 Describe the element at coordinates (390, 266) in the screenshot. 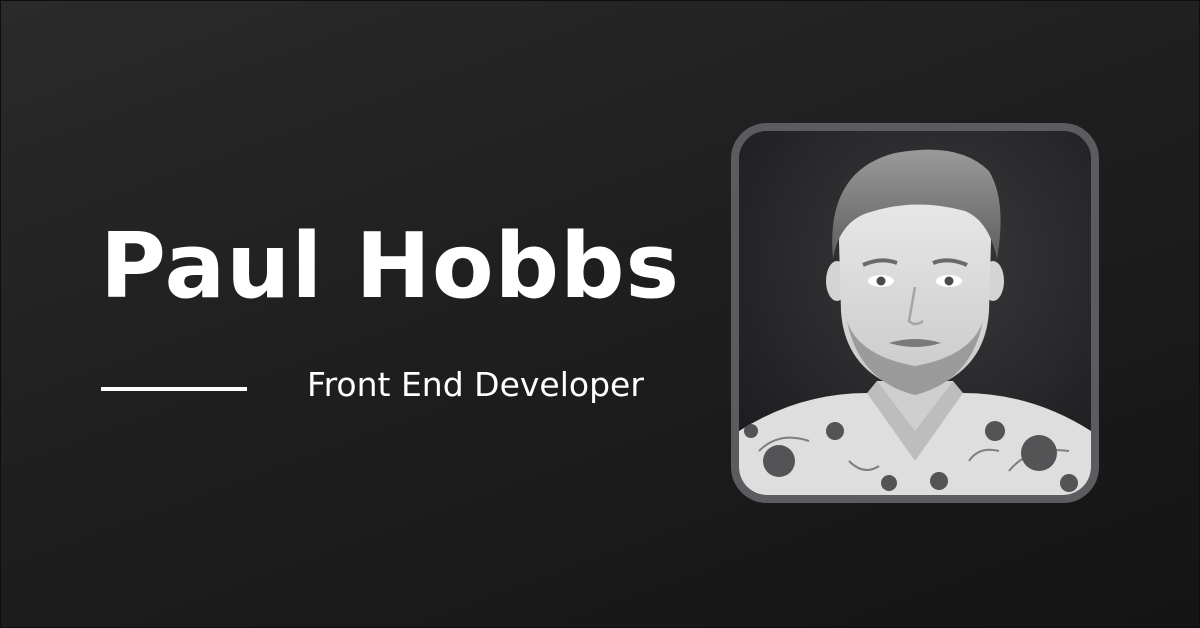

I see `person-name: Paul Hobbs` at that location.